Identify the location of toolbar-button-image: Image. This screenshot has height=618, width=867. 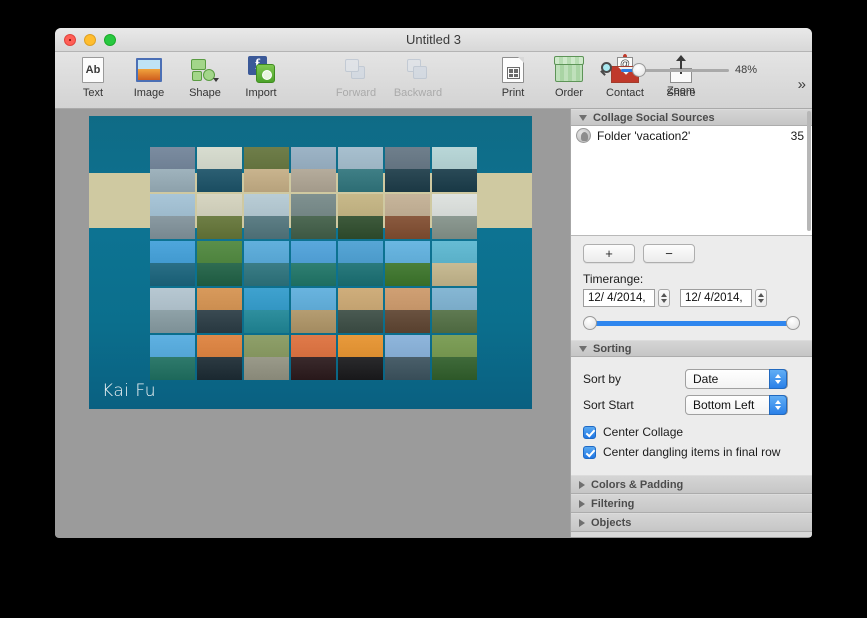
(149, 75).